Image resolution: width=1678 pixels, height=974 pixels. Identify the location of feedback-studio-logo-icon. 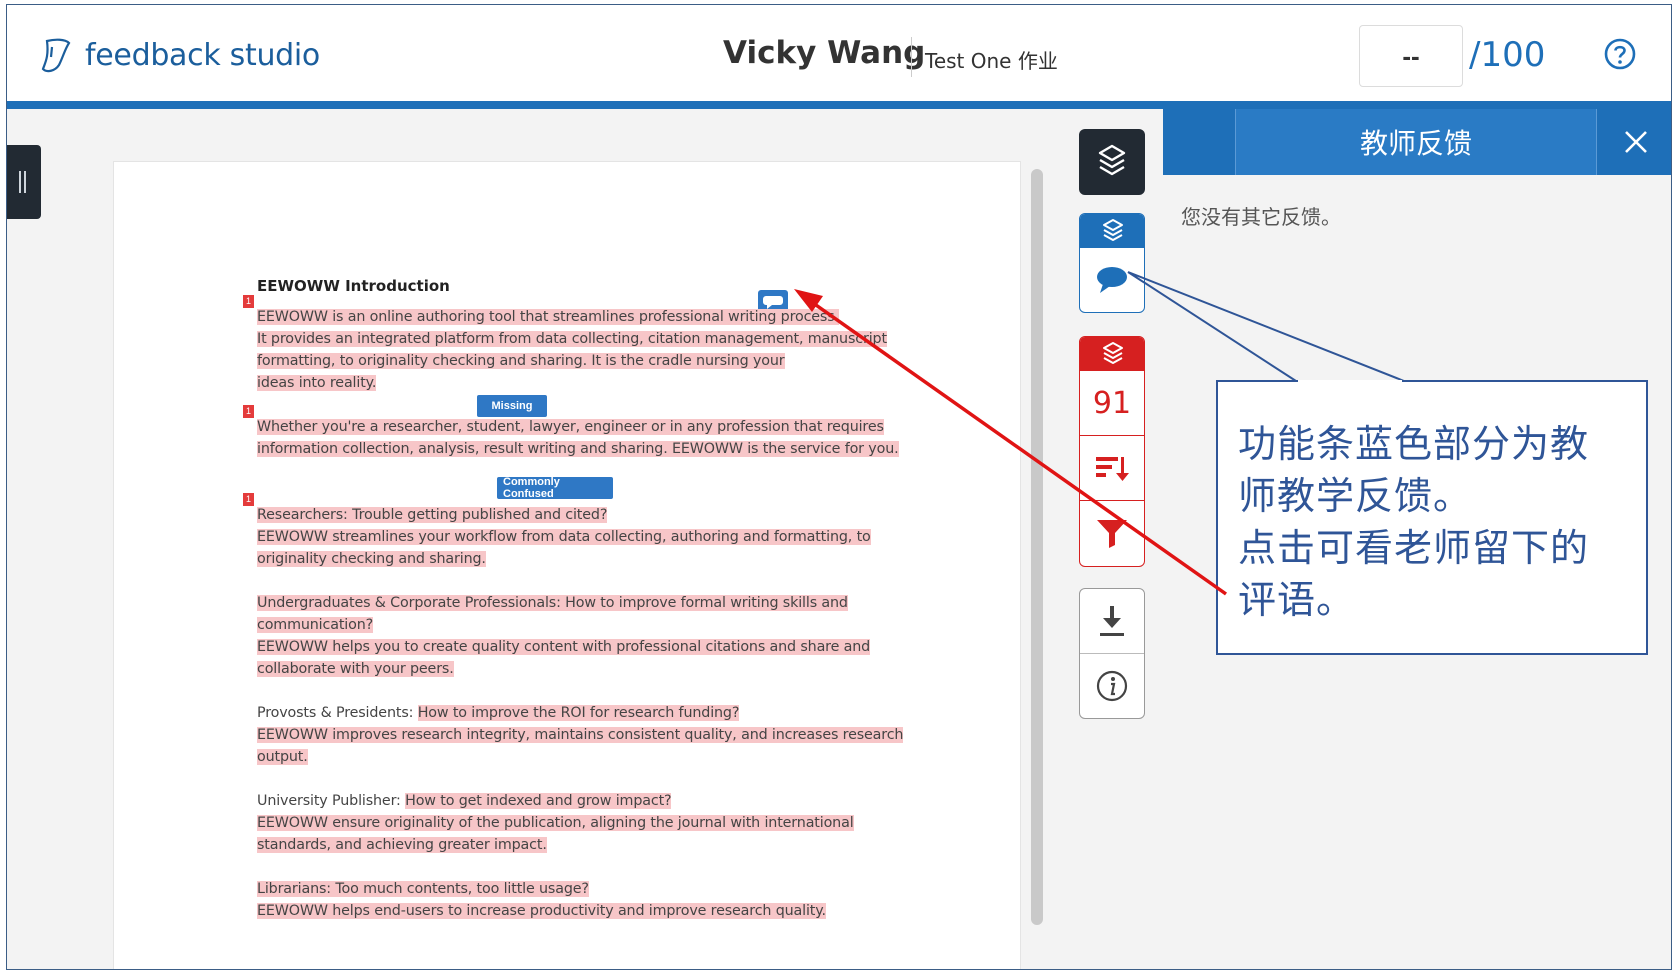
(56, 55).